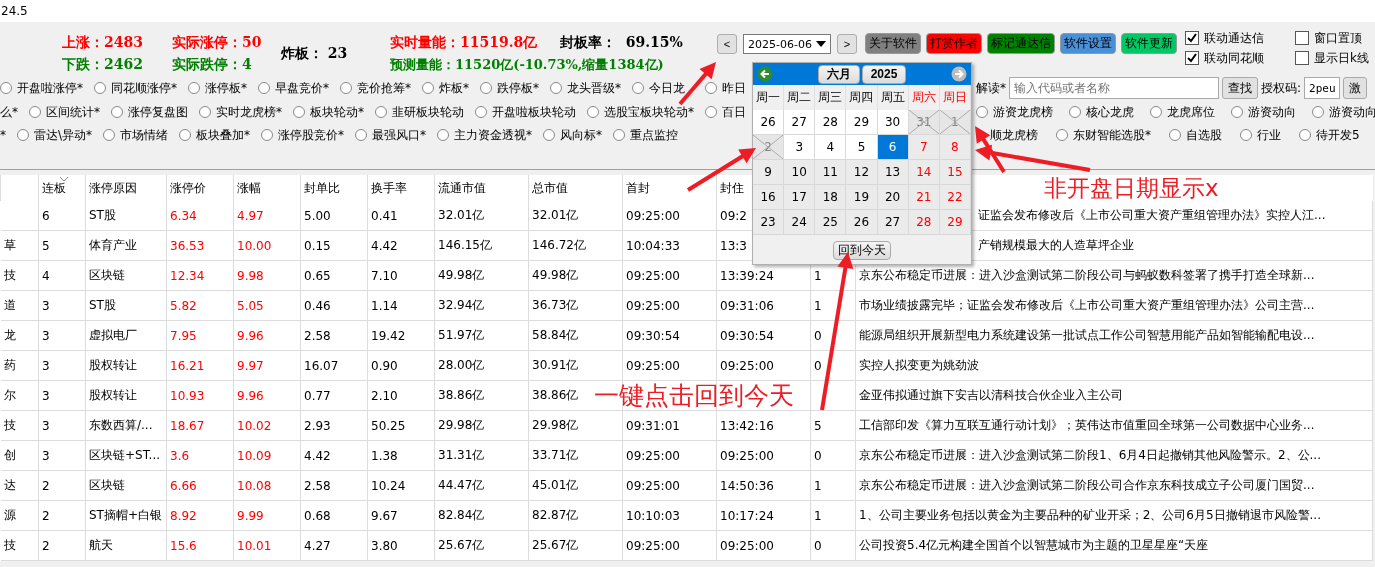  What do you see at coordinates (862, 197) in the screenshot?
I see `calendar-day: 19` at bounding box center [862, 197].